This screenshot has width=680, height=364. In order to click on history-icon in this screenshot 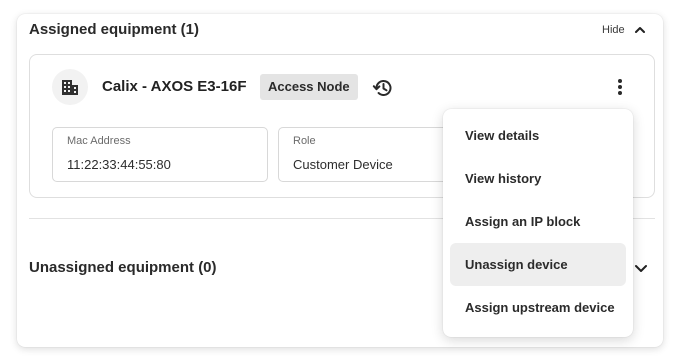, I will do `click(383, 88)`.